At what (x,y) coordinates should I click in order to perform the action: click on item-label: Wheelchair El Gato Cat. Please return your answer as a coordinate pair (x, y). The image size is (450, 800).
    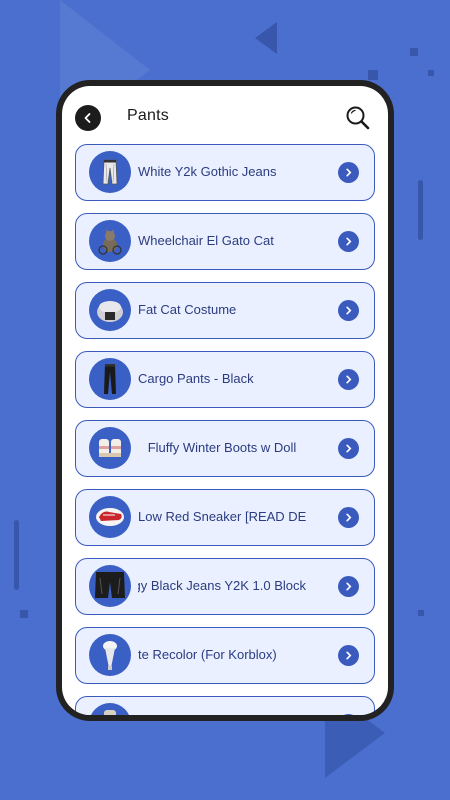
    Looking at the image, I should click on (206, 240).